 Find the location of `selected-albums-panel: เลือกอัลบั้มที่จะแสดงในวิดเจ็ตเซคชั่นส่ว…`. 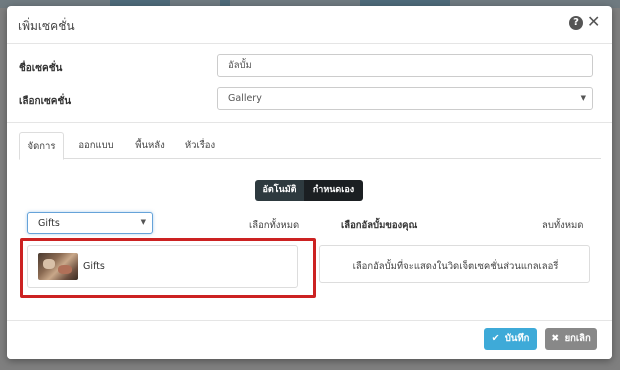

selected-albums-panel: เลือกอัลบั้มที่จะแสดงในวิดเจ็ตเซคชั่นส่ว… is located at coordinates (454, 264).